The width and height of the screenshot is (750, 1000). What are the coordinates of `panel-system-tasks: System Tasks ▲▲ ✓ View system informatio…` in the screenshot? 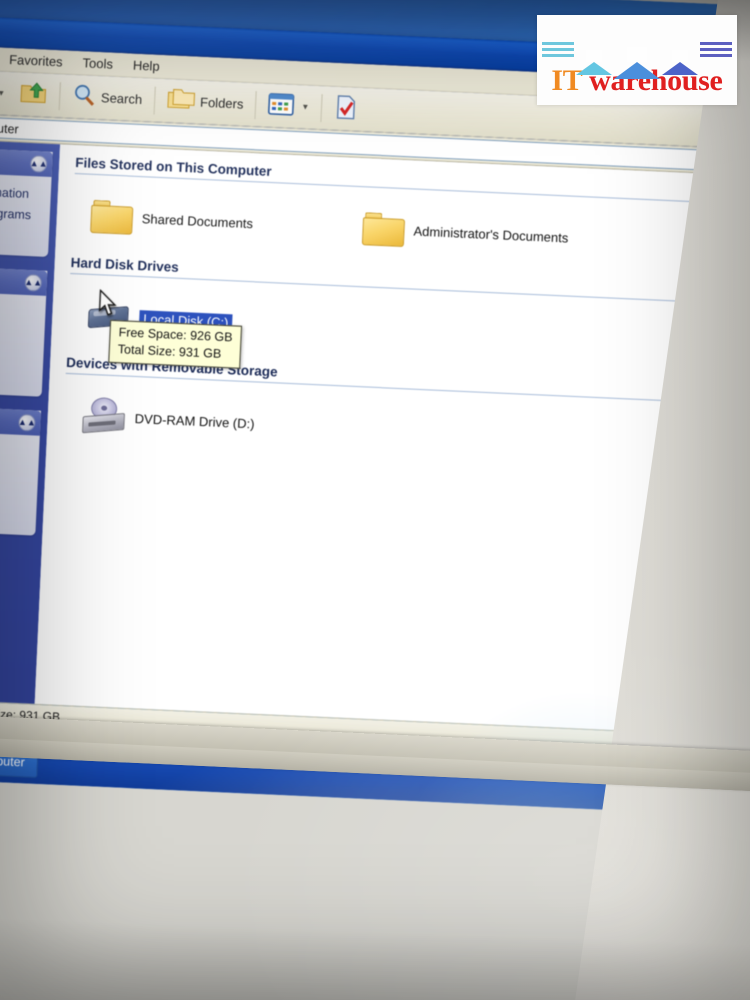 It's located at (26, 200).